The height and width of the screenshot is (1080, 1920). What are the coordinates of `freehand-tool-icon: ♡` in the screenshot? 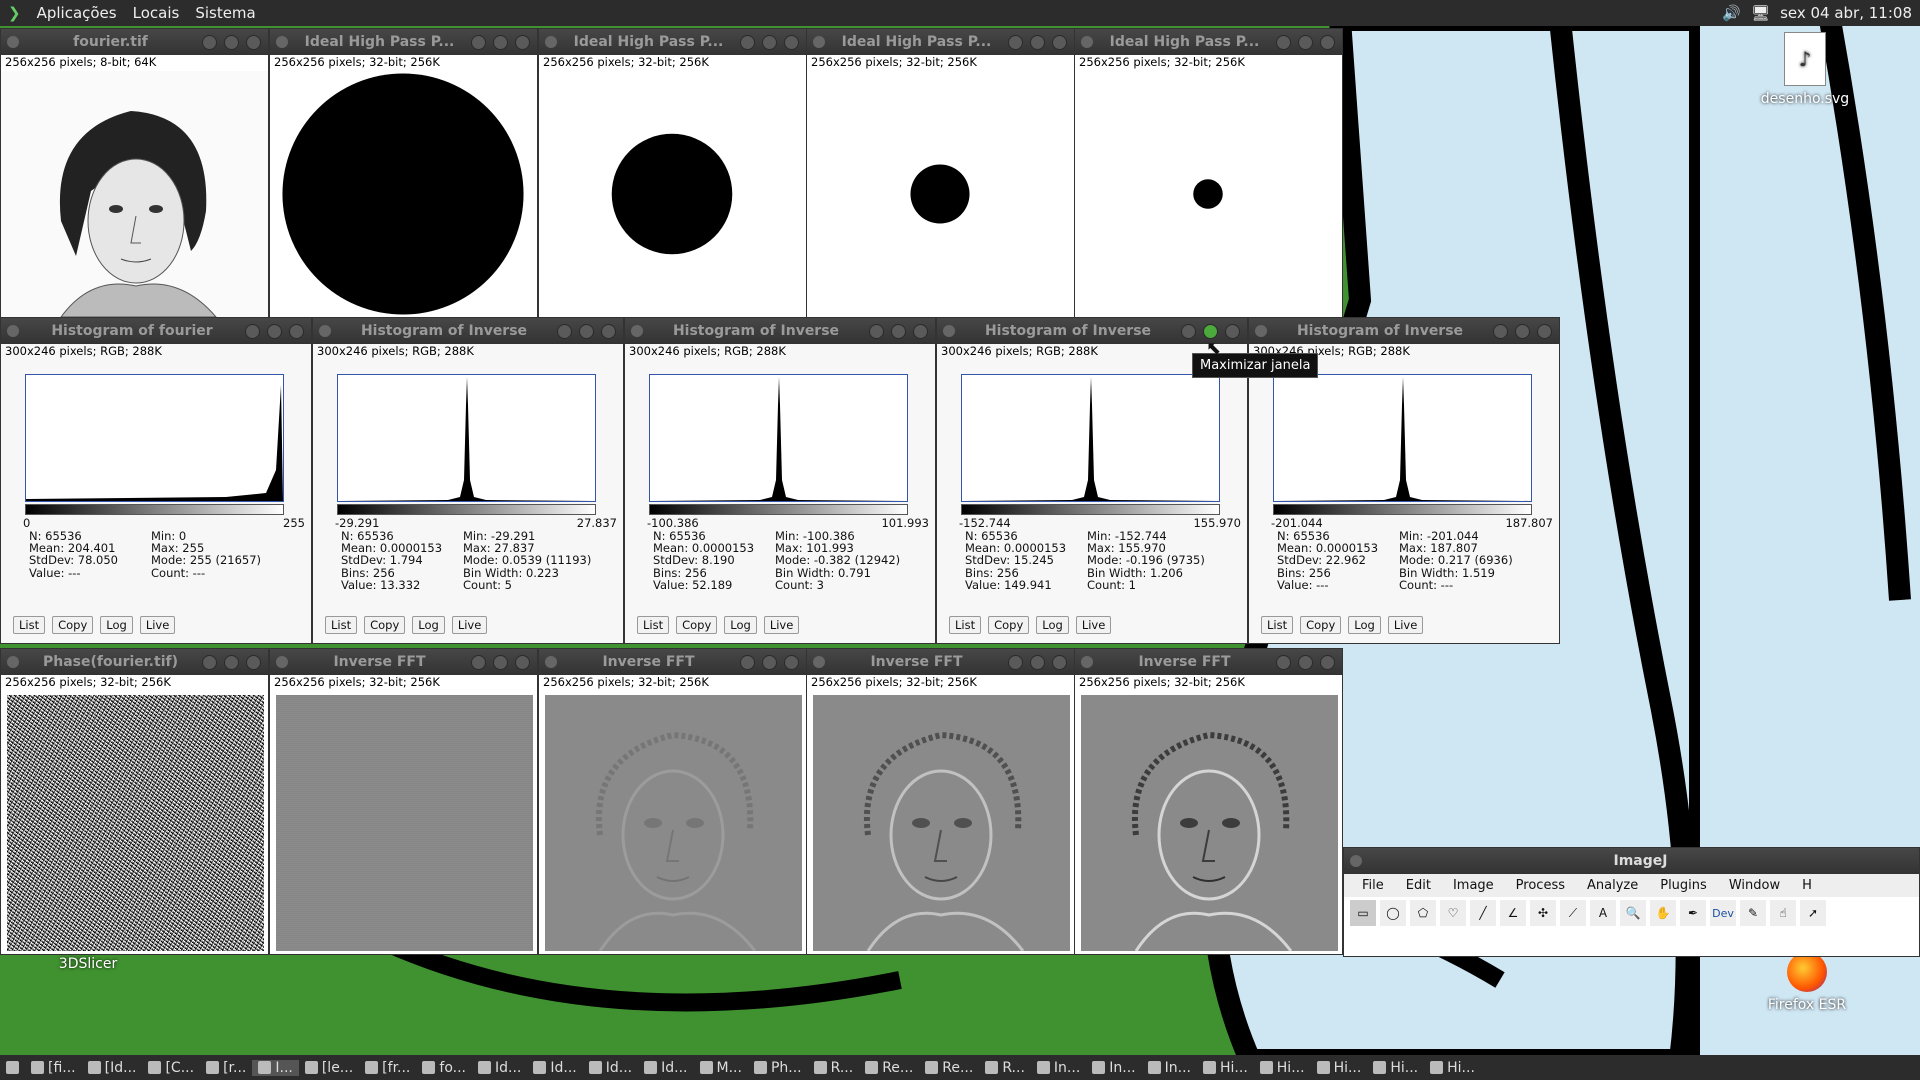 It's located at (1453, 913).